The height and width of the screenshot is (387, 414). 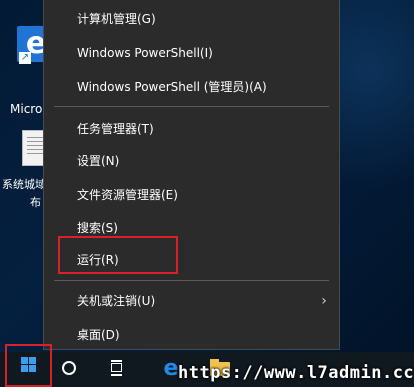 What do you see at coordinates (117, 368) in the screenshot?
I see `task-view-icon` at bounding box center [117, 368].